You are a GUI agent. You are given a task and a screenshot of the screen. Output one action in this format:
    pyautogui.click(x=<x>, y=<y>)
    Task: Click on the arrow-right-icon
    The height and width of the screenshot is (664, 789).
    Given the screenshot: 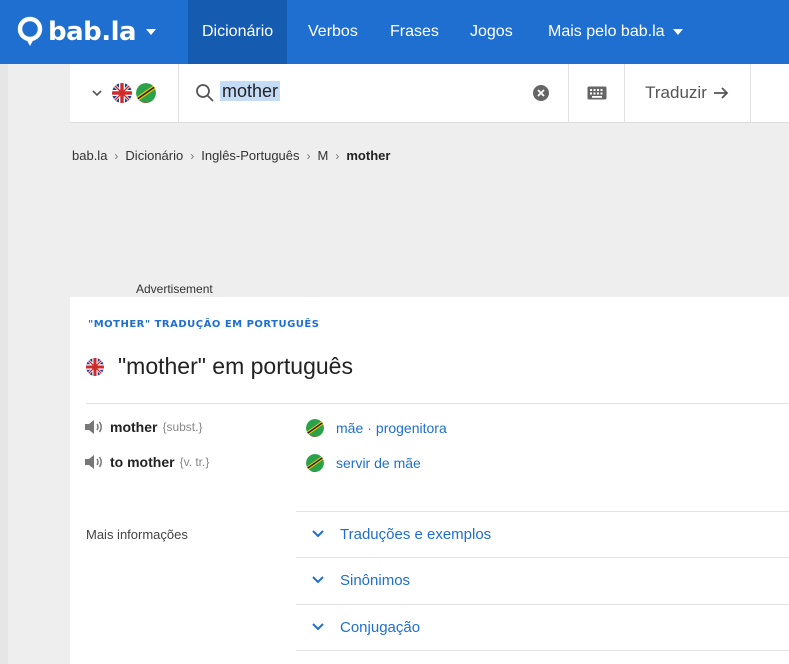 What is the action you would take?
    pyautogui.click(x=721, y=93)
    